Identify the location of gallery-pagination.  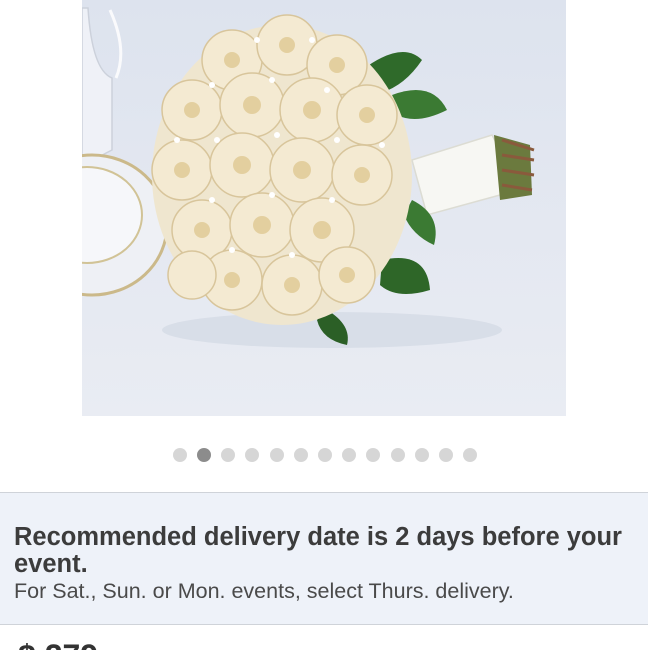
(324, 455).